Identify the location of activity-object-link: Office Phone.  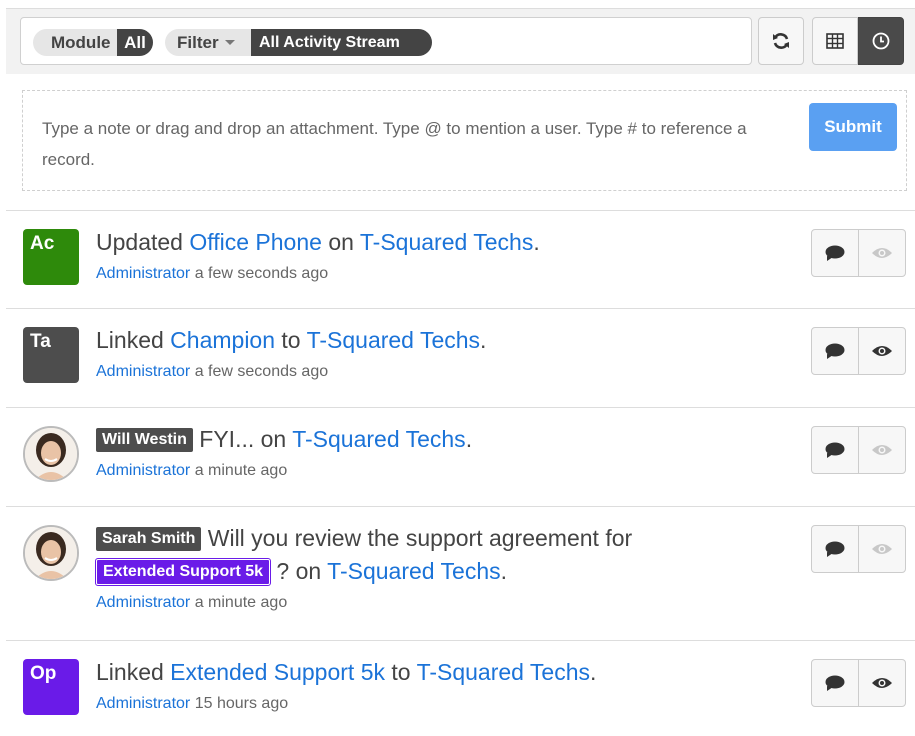
(255, 242).